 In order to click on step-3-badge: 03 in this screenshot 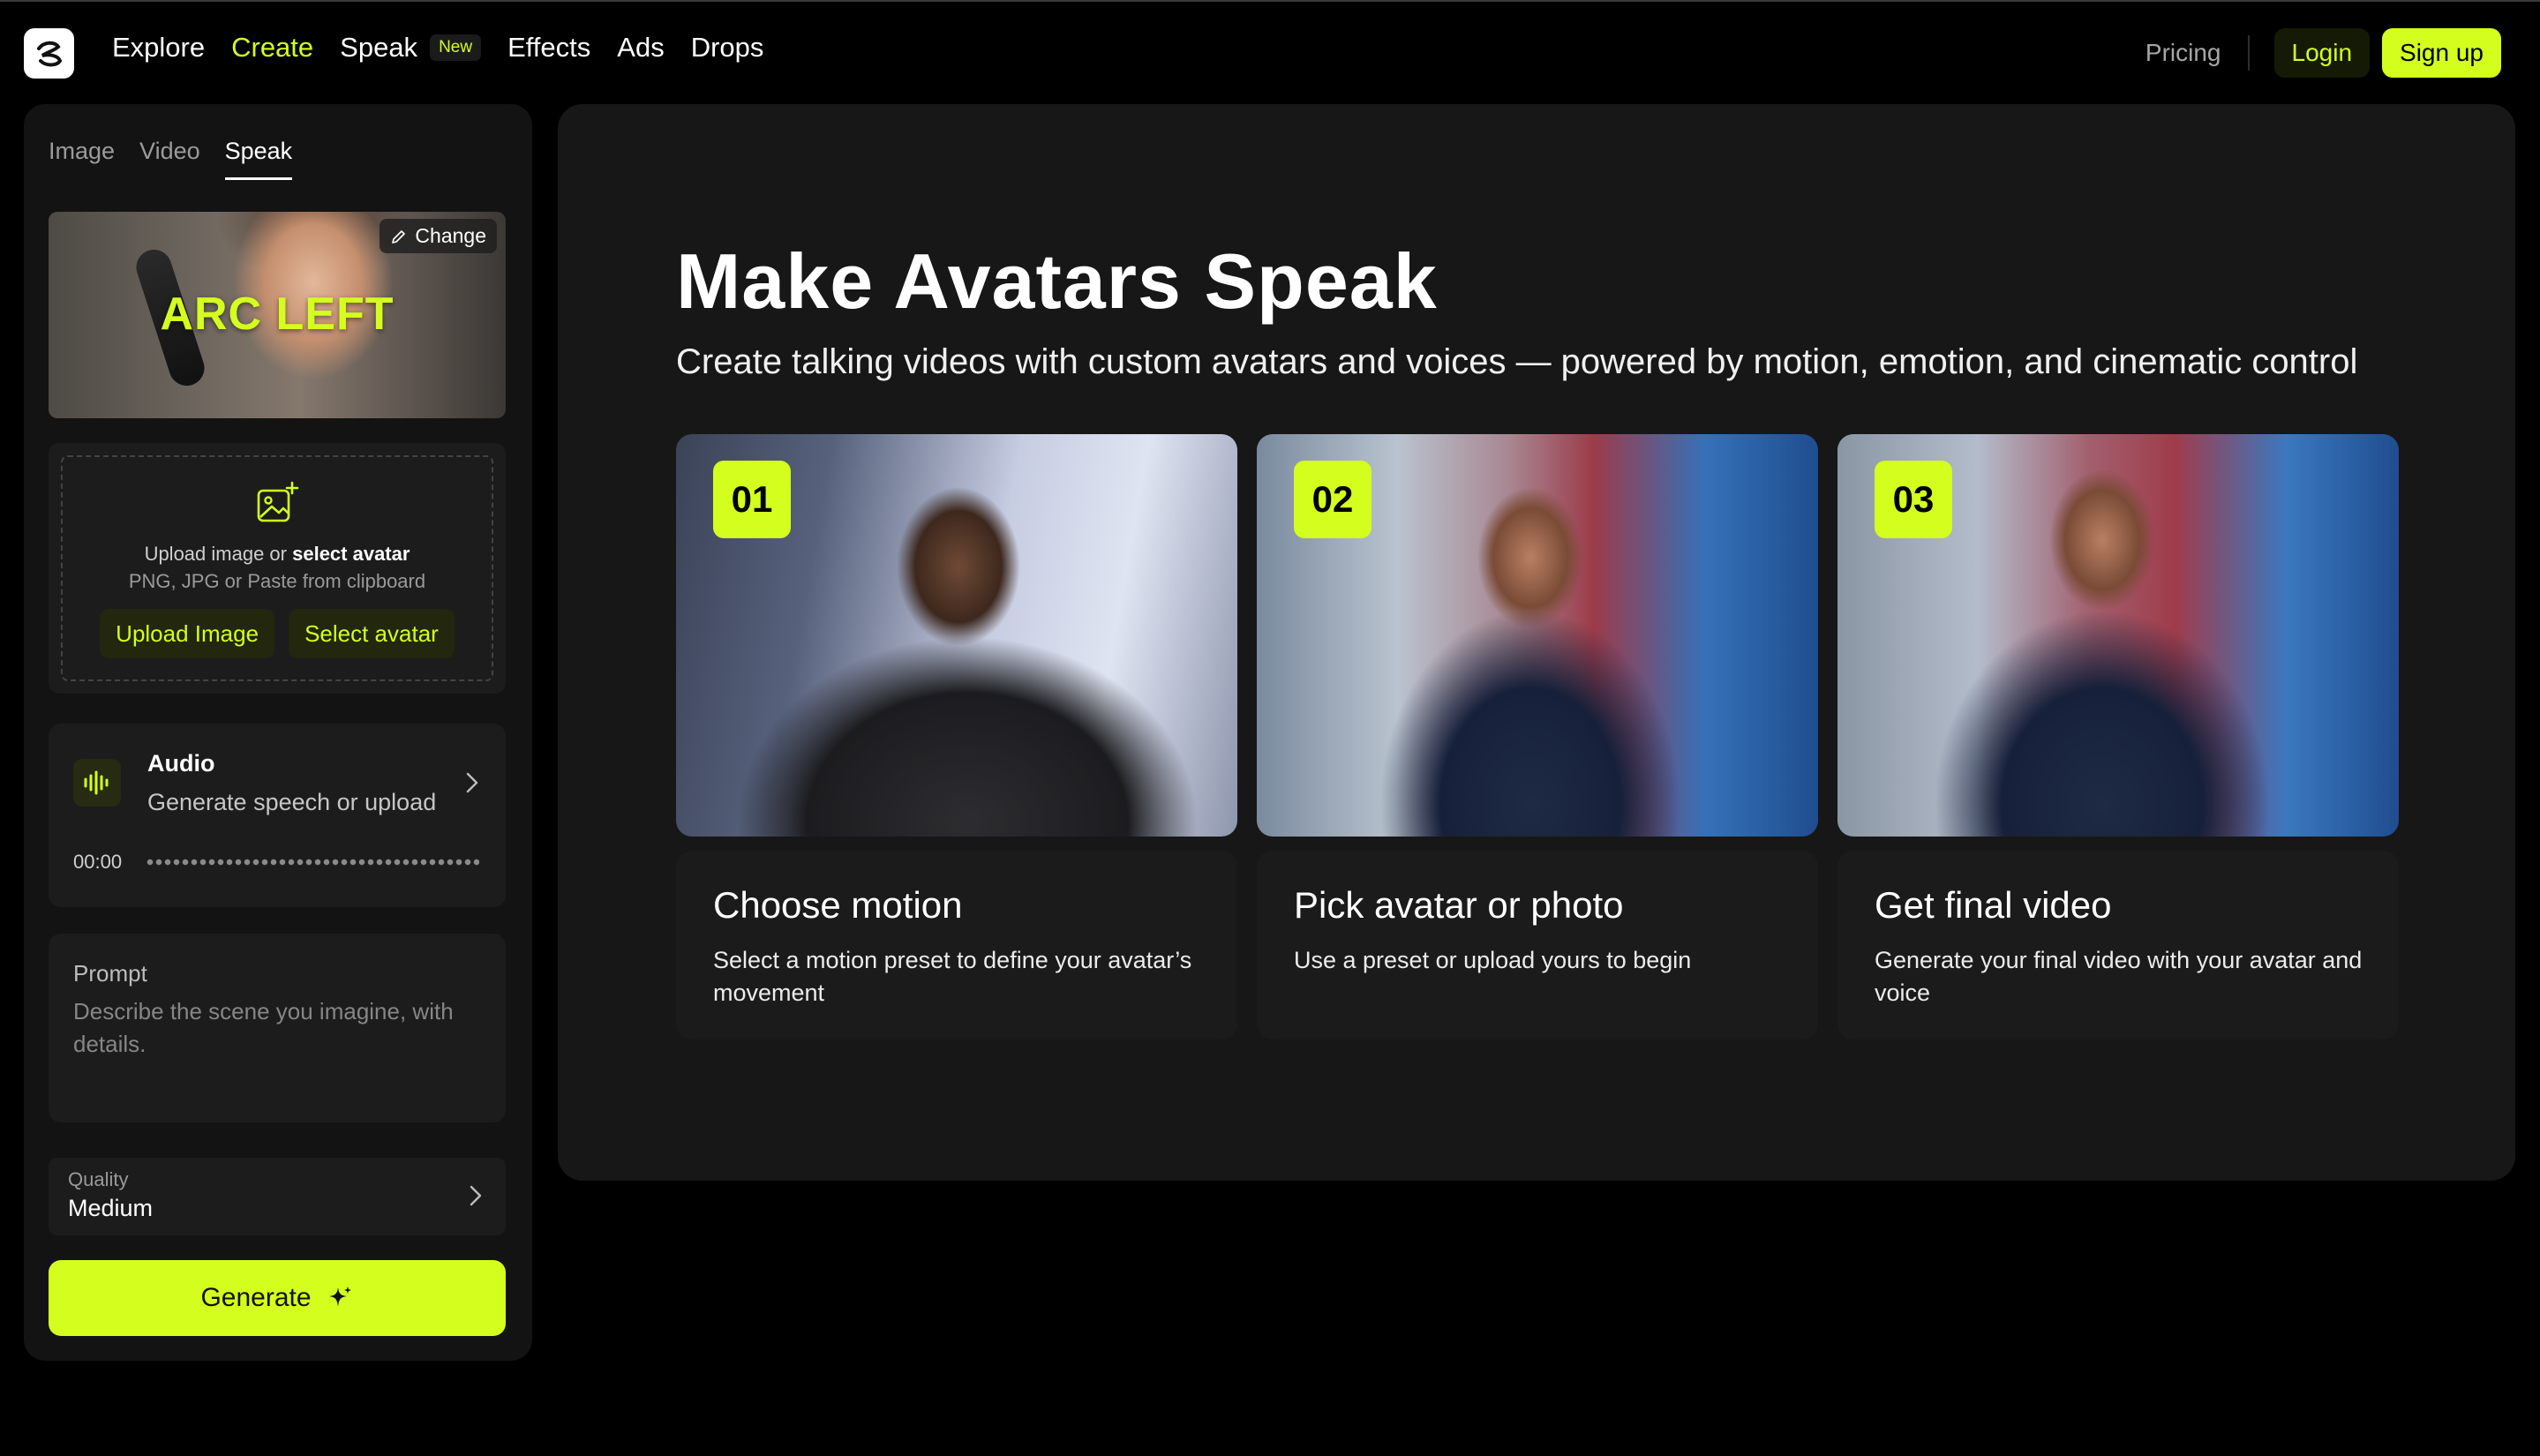, I will do `click(1913, 499)`.